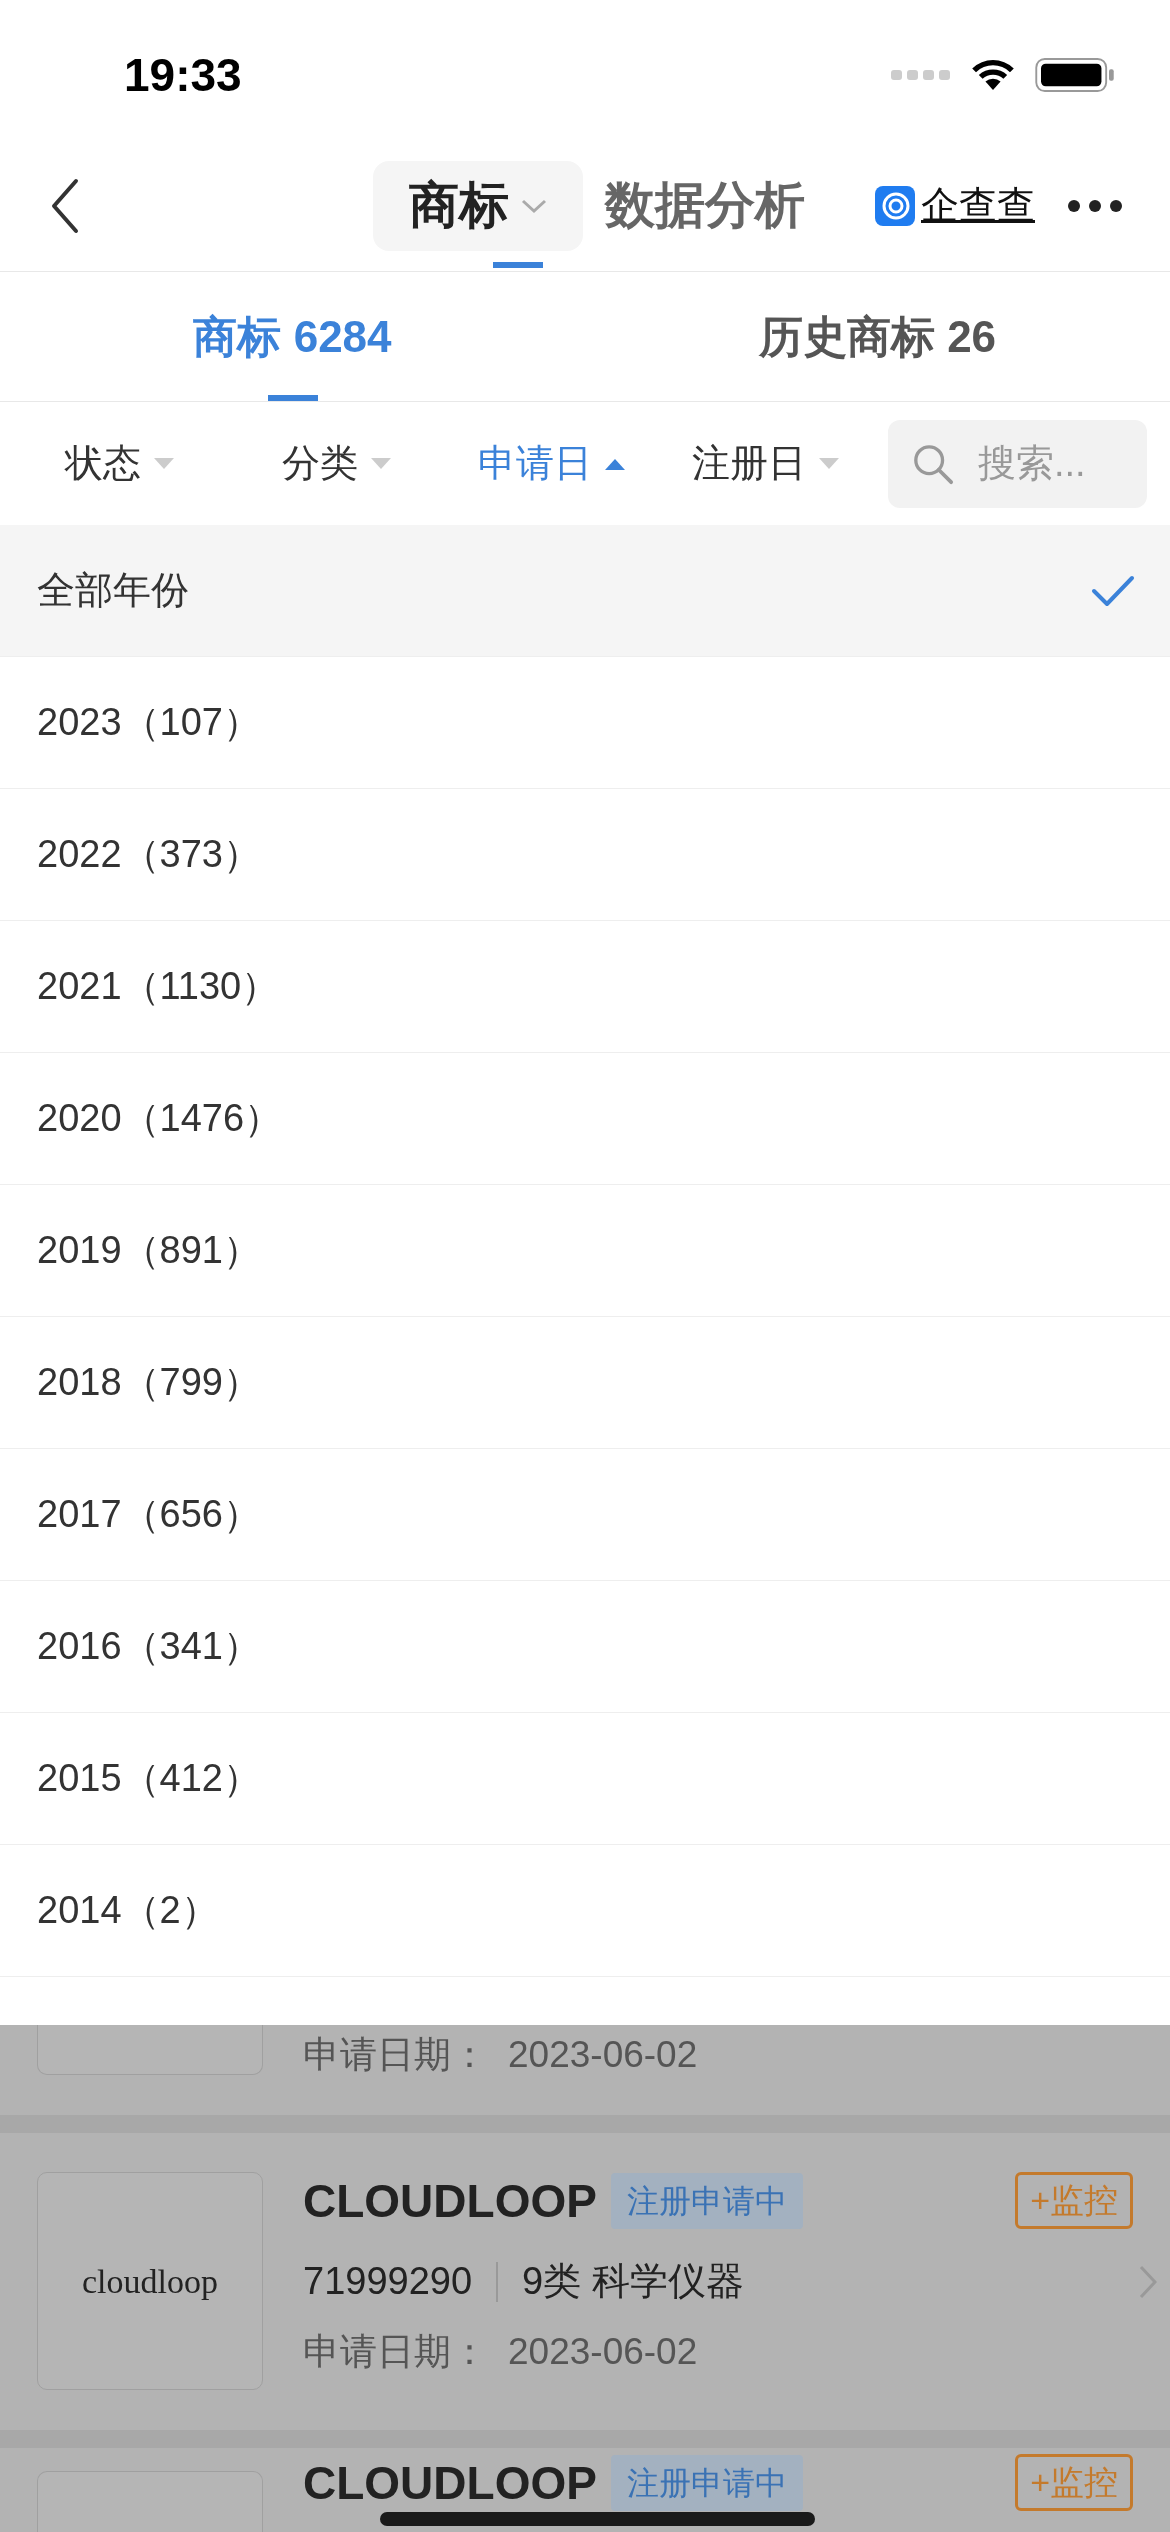 This screenshot has height=2532, width=1170. Describe the element at coordinates (388, 2281) in the screenshot. I see `registration-number: 71999290` at that location.